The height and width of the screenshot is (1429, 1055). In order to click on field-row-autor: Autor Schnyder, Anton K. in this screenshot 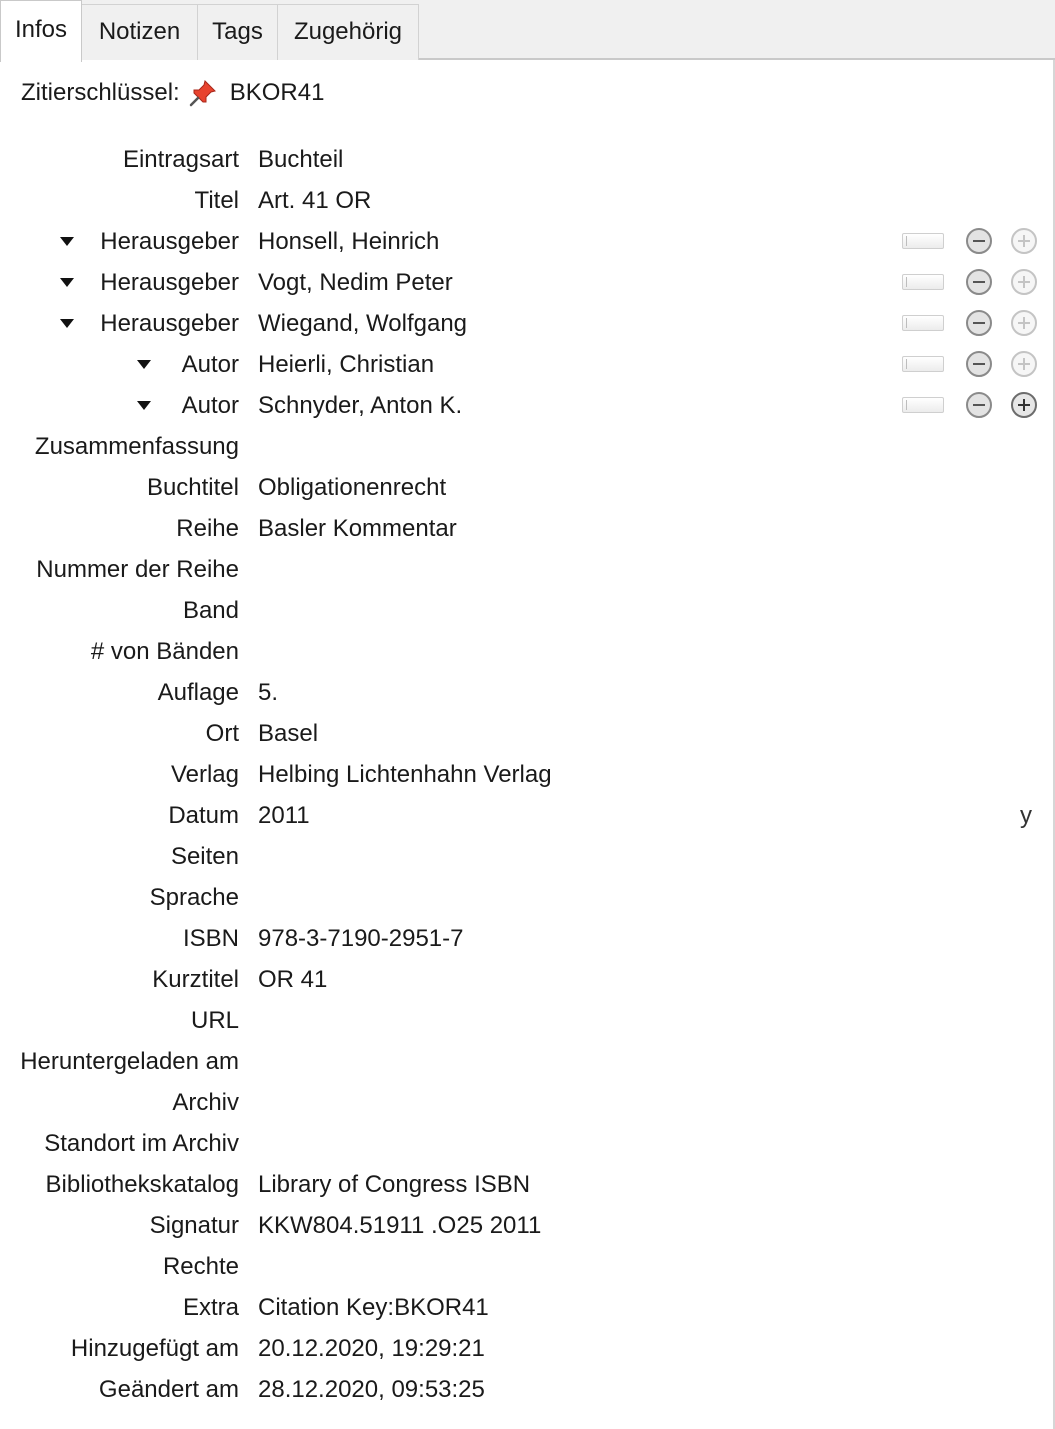, I will do `click(527, 406)`.